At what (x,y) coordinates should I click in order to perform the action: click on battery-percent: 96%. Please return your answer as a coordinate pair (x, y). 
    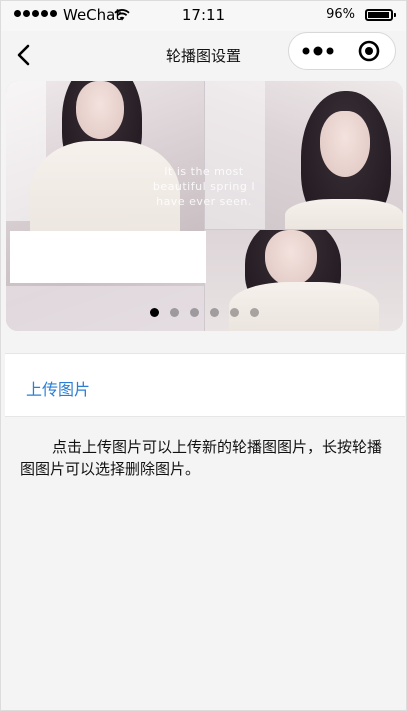
    Looking at the image, I should click on (340, 14).